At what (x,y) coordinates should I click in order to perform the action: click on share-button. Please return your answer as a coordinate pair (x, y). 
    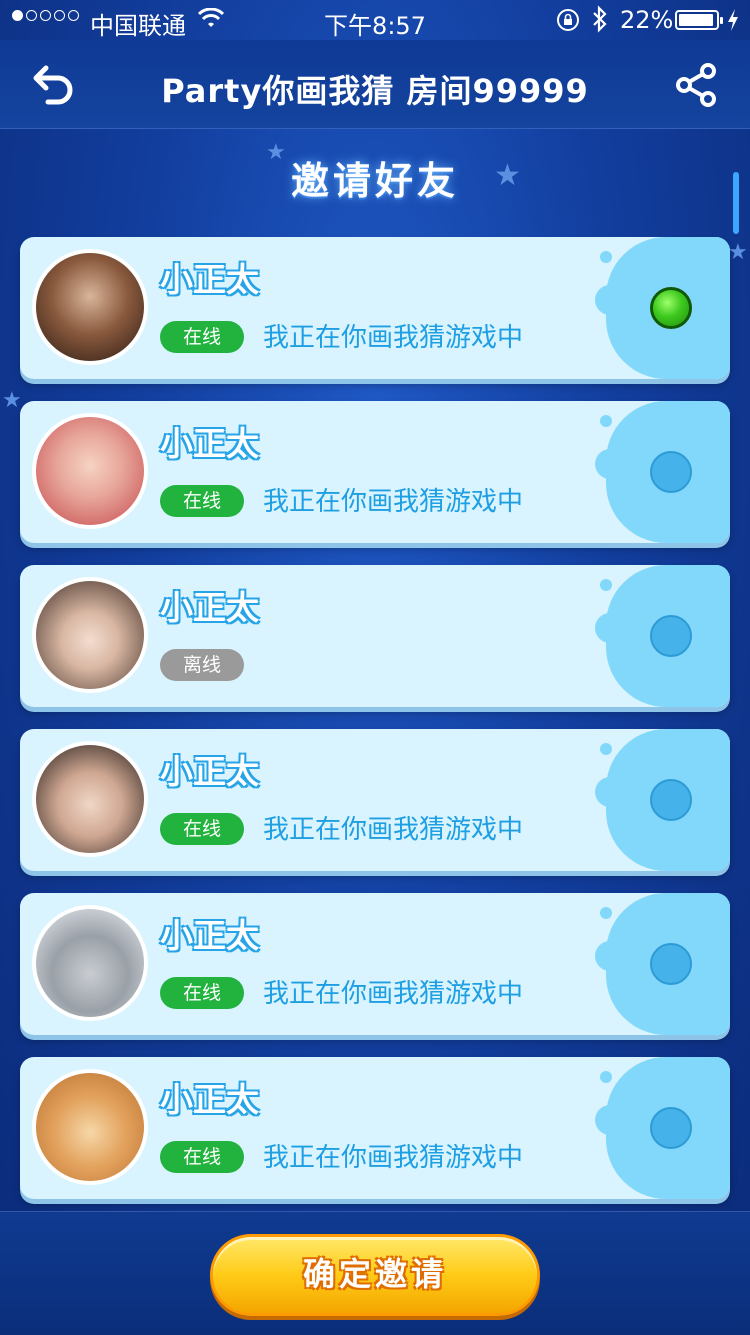
    Looking at the image, I should click on (697, 85).